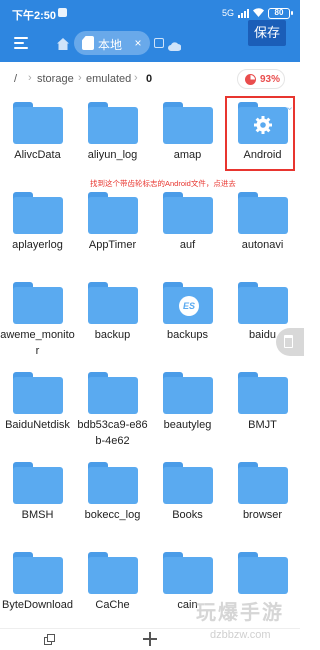 The image size is (320, 650). I want to click on folder-name: CaChe, so click(112, 605).